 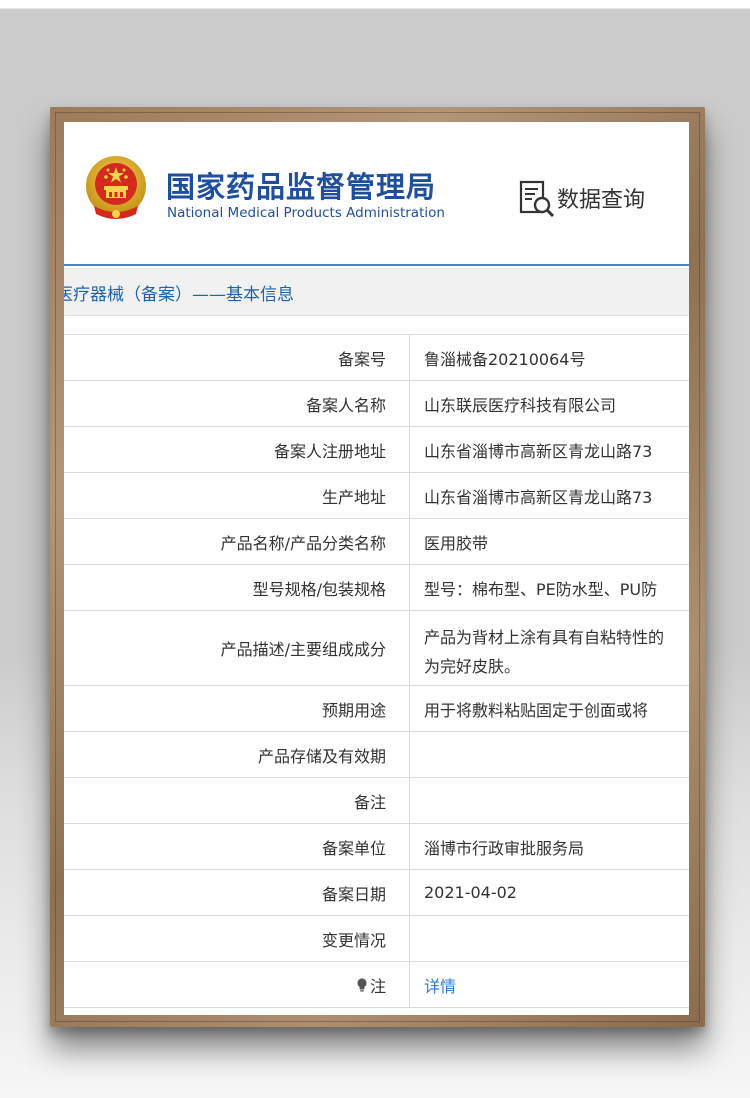 I want to click on row-label-text: 注, so click(x=377, y=986).